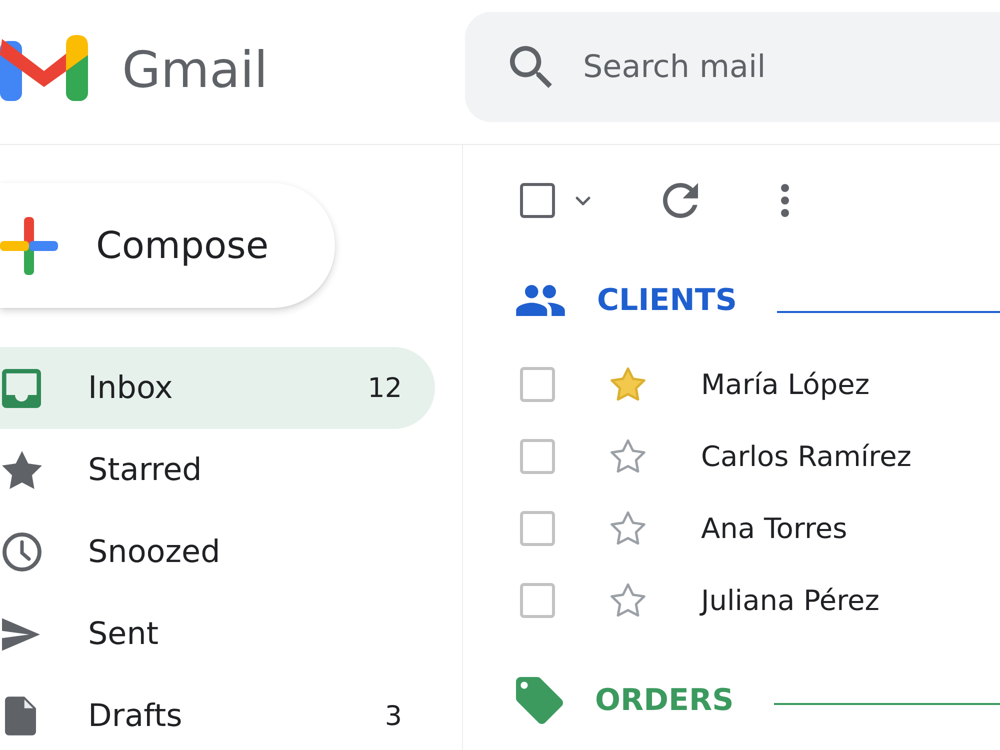  What do you see at coordinates (785, 200) in the screenshot?
I see `more-options-icon` at bounding box center [785, 200].